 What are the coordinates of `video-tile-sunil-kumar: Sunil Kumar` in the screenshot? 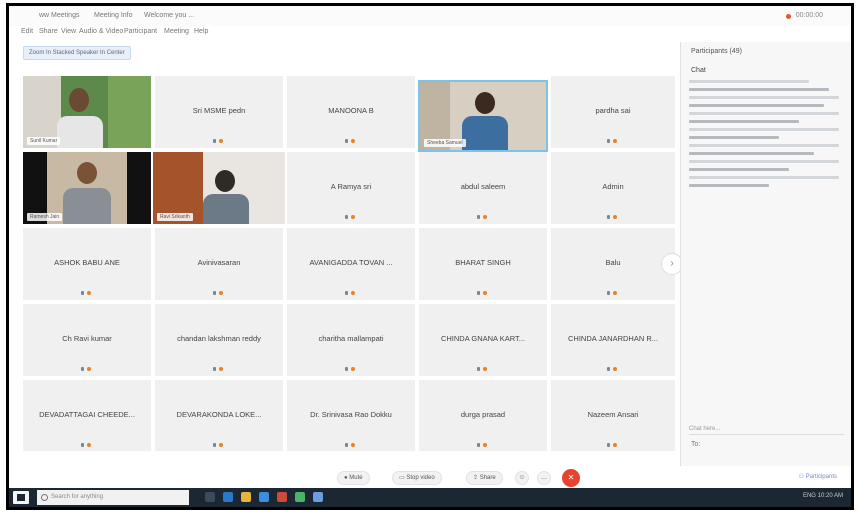 It's located at (87, 112).